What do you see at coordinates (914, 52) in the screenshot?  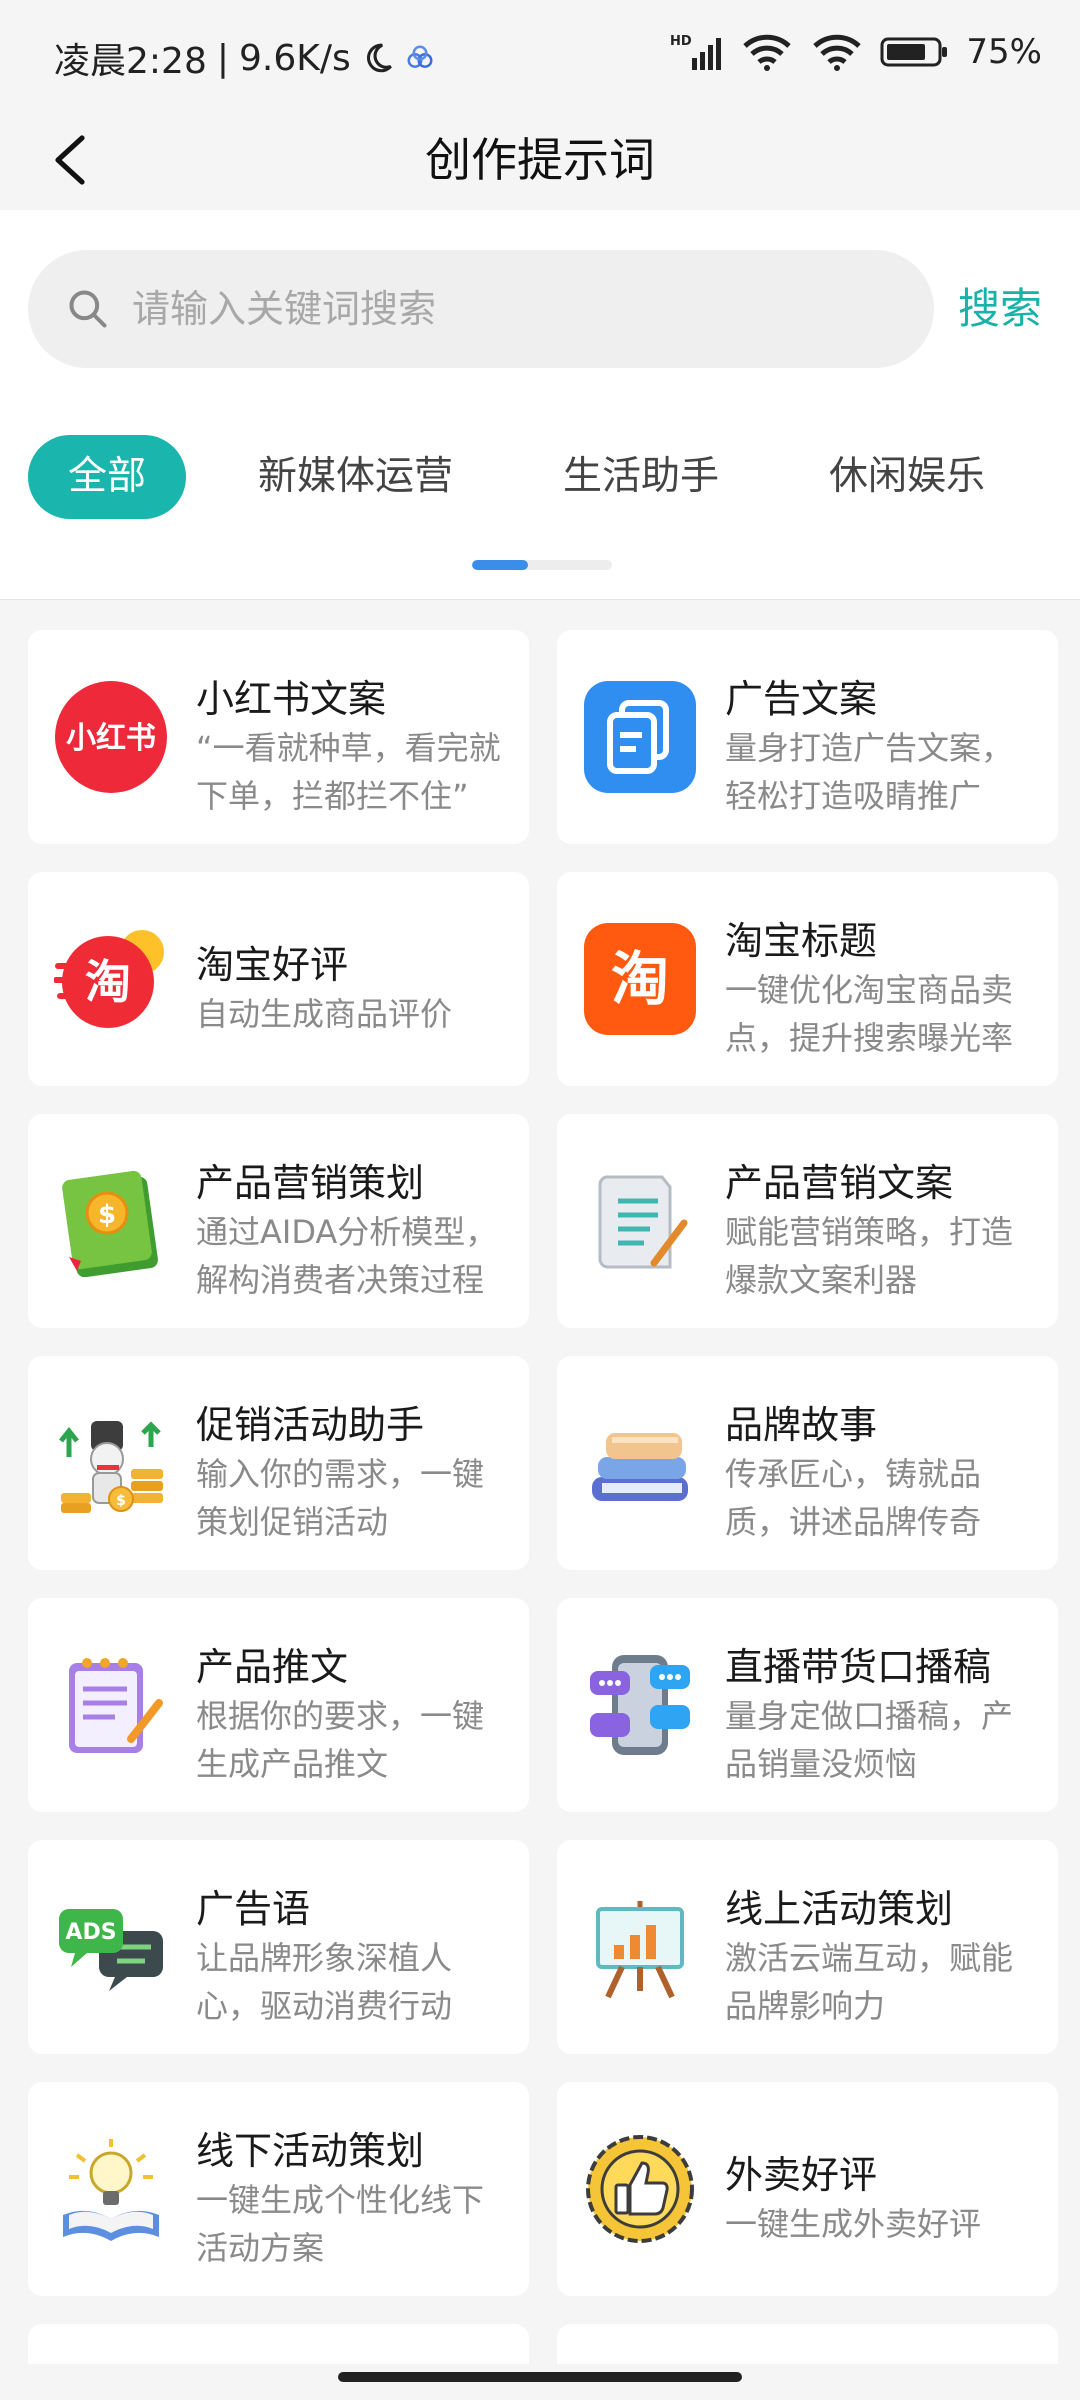 I see `battery-icon` at bounding box center [914, 52].